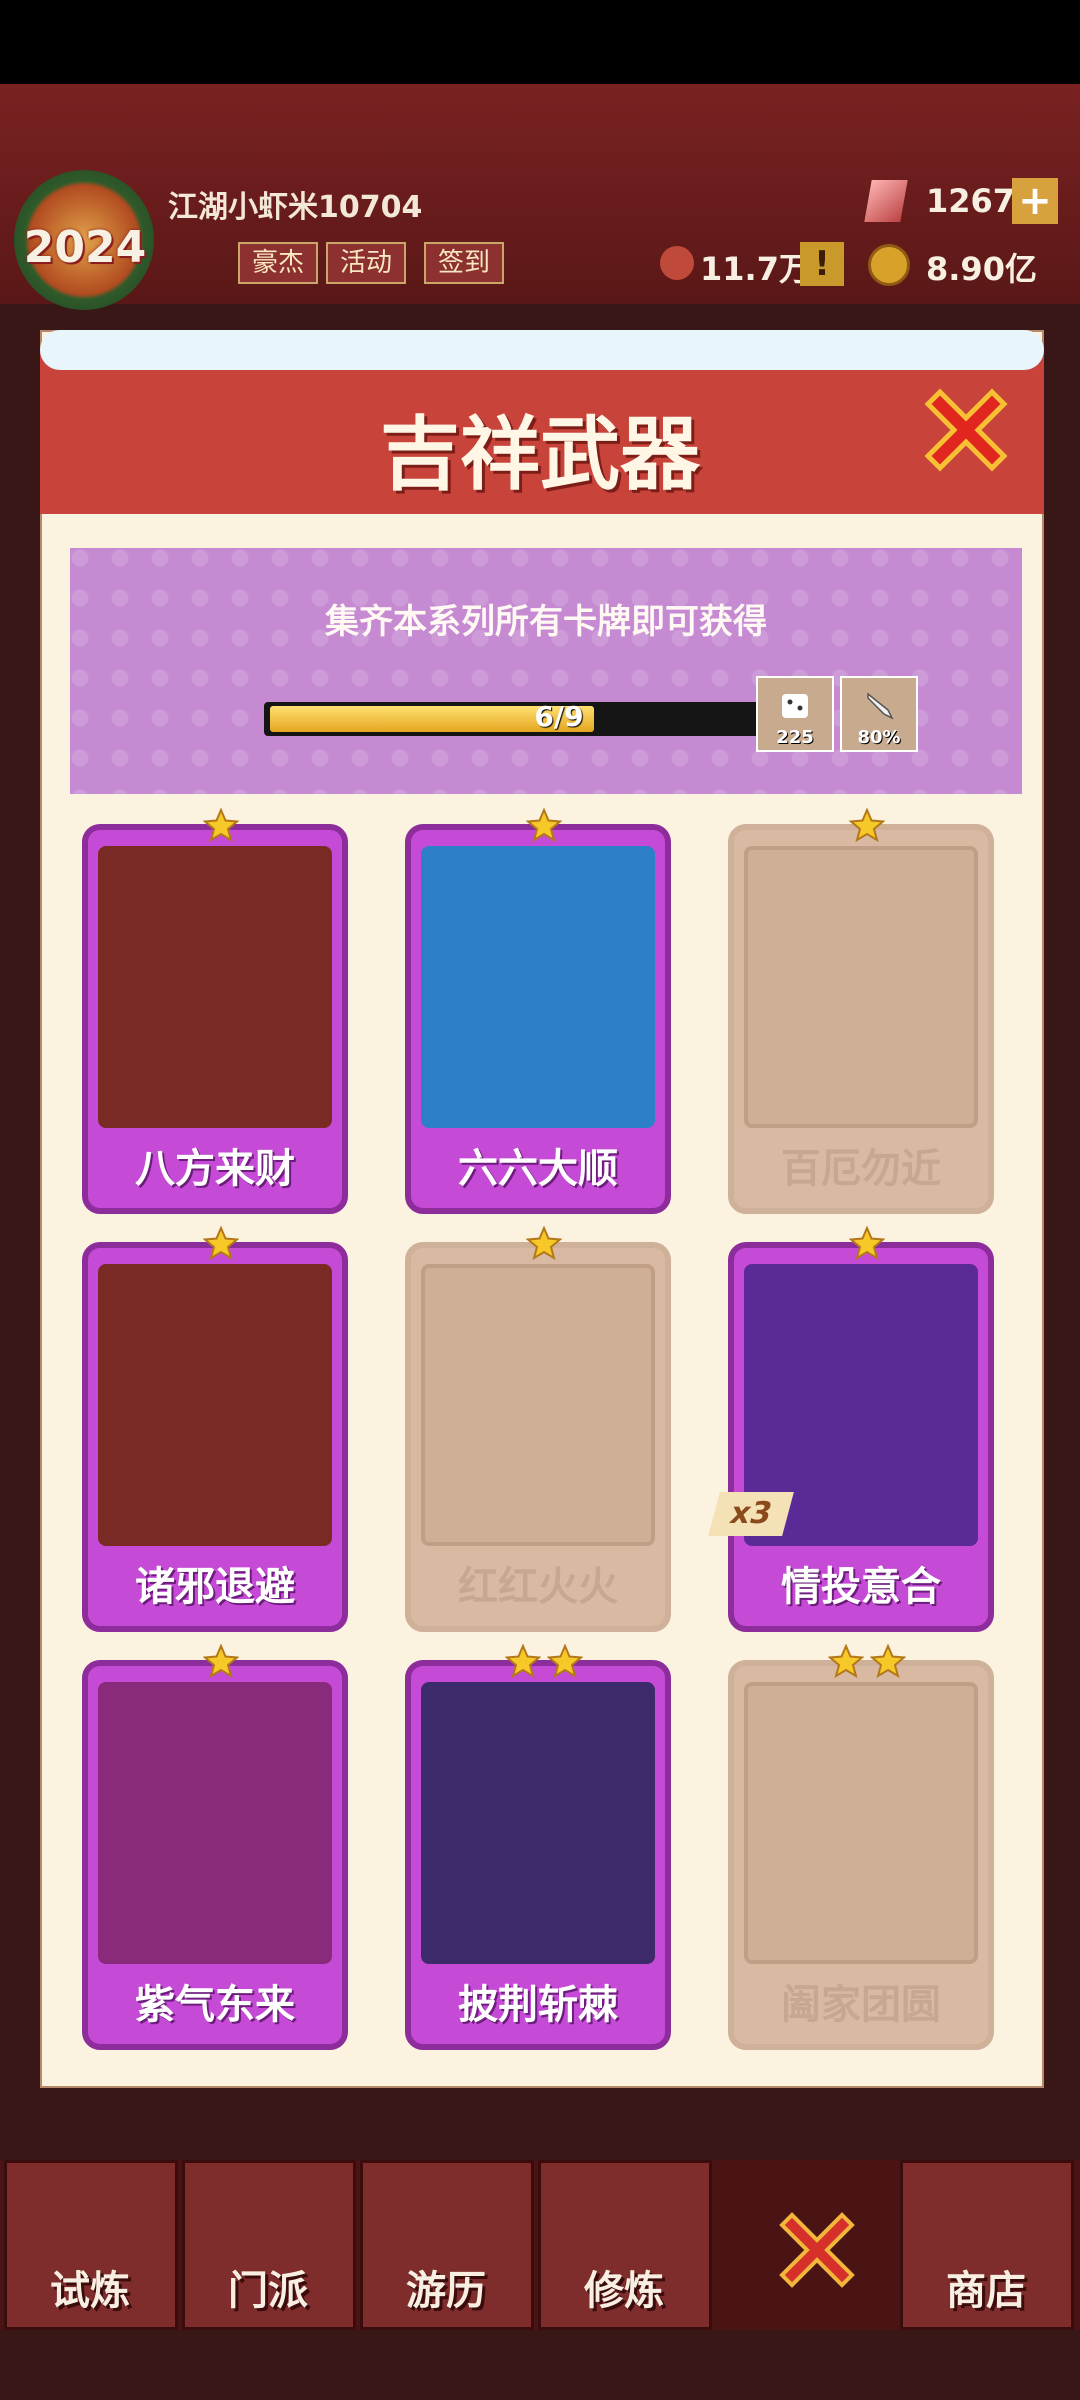  I want to click on tab-sect-label: 门派, so click(268, 2291).